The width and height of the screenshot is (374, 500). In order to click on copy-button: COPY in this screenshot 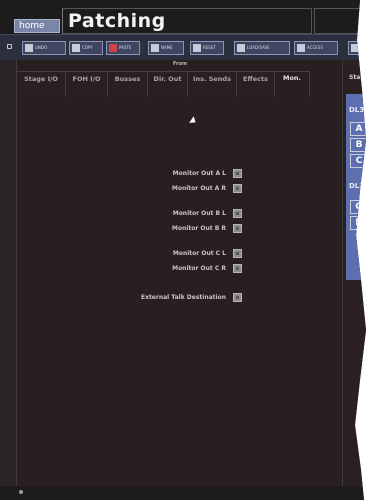, I will do `click(86, 48)`.